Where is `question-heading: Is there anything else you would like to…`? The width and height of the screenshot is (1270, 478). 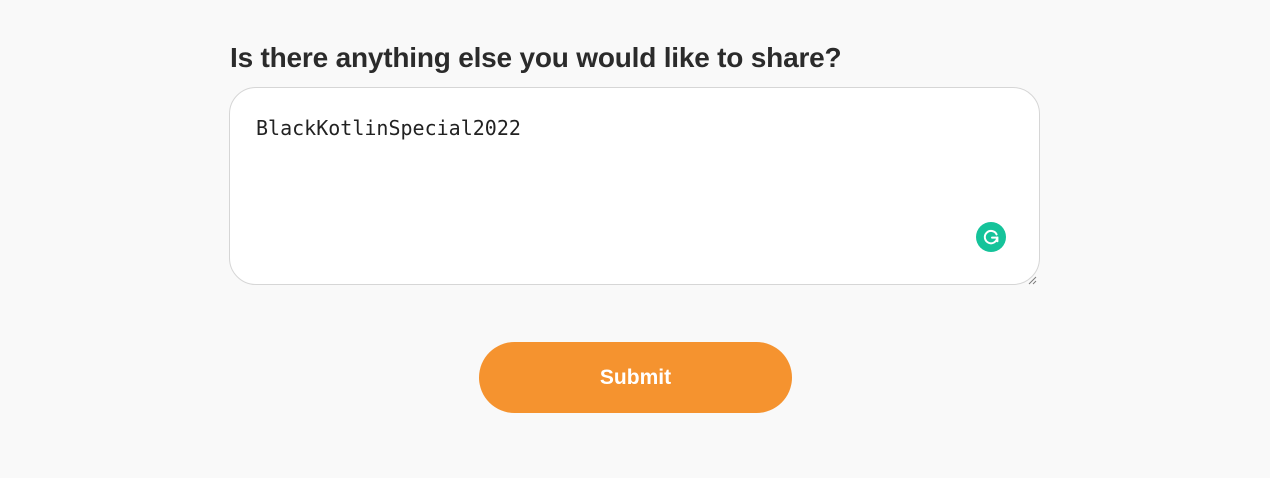
question-heading: Is there anything else you would like to… is located at coordinates (536, 57).